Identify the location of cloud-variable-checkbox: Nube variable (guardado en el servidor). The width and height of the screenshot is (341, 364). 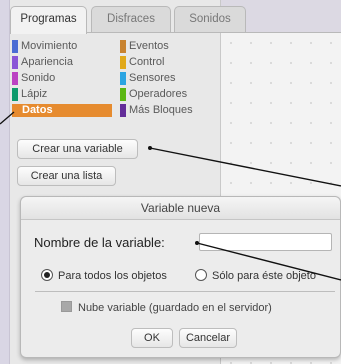
(166, 307).